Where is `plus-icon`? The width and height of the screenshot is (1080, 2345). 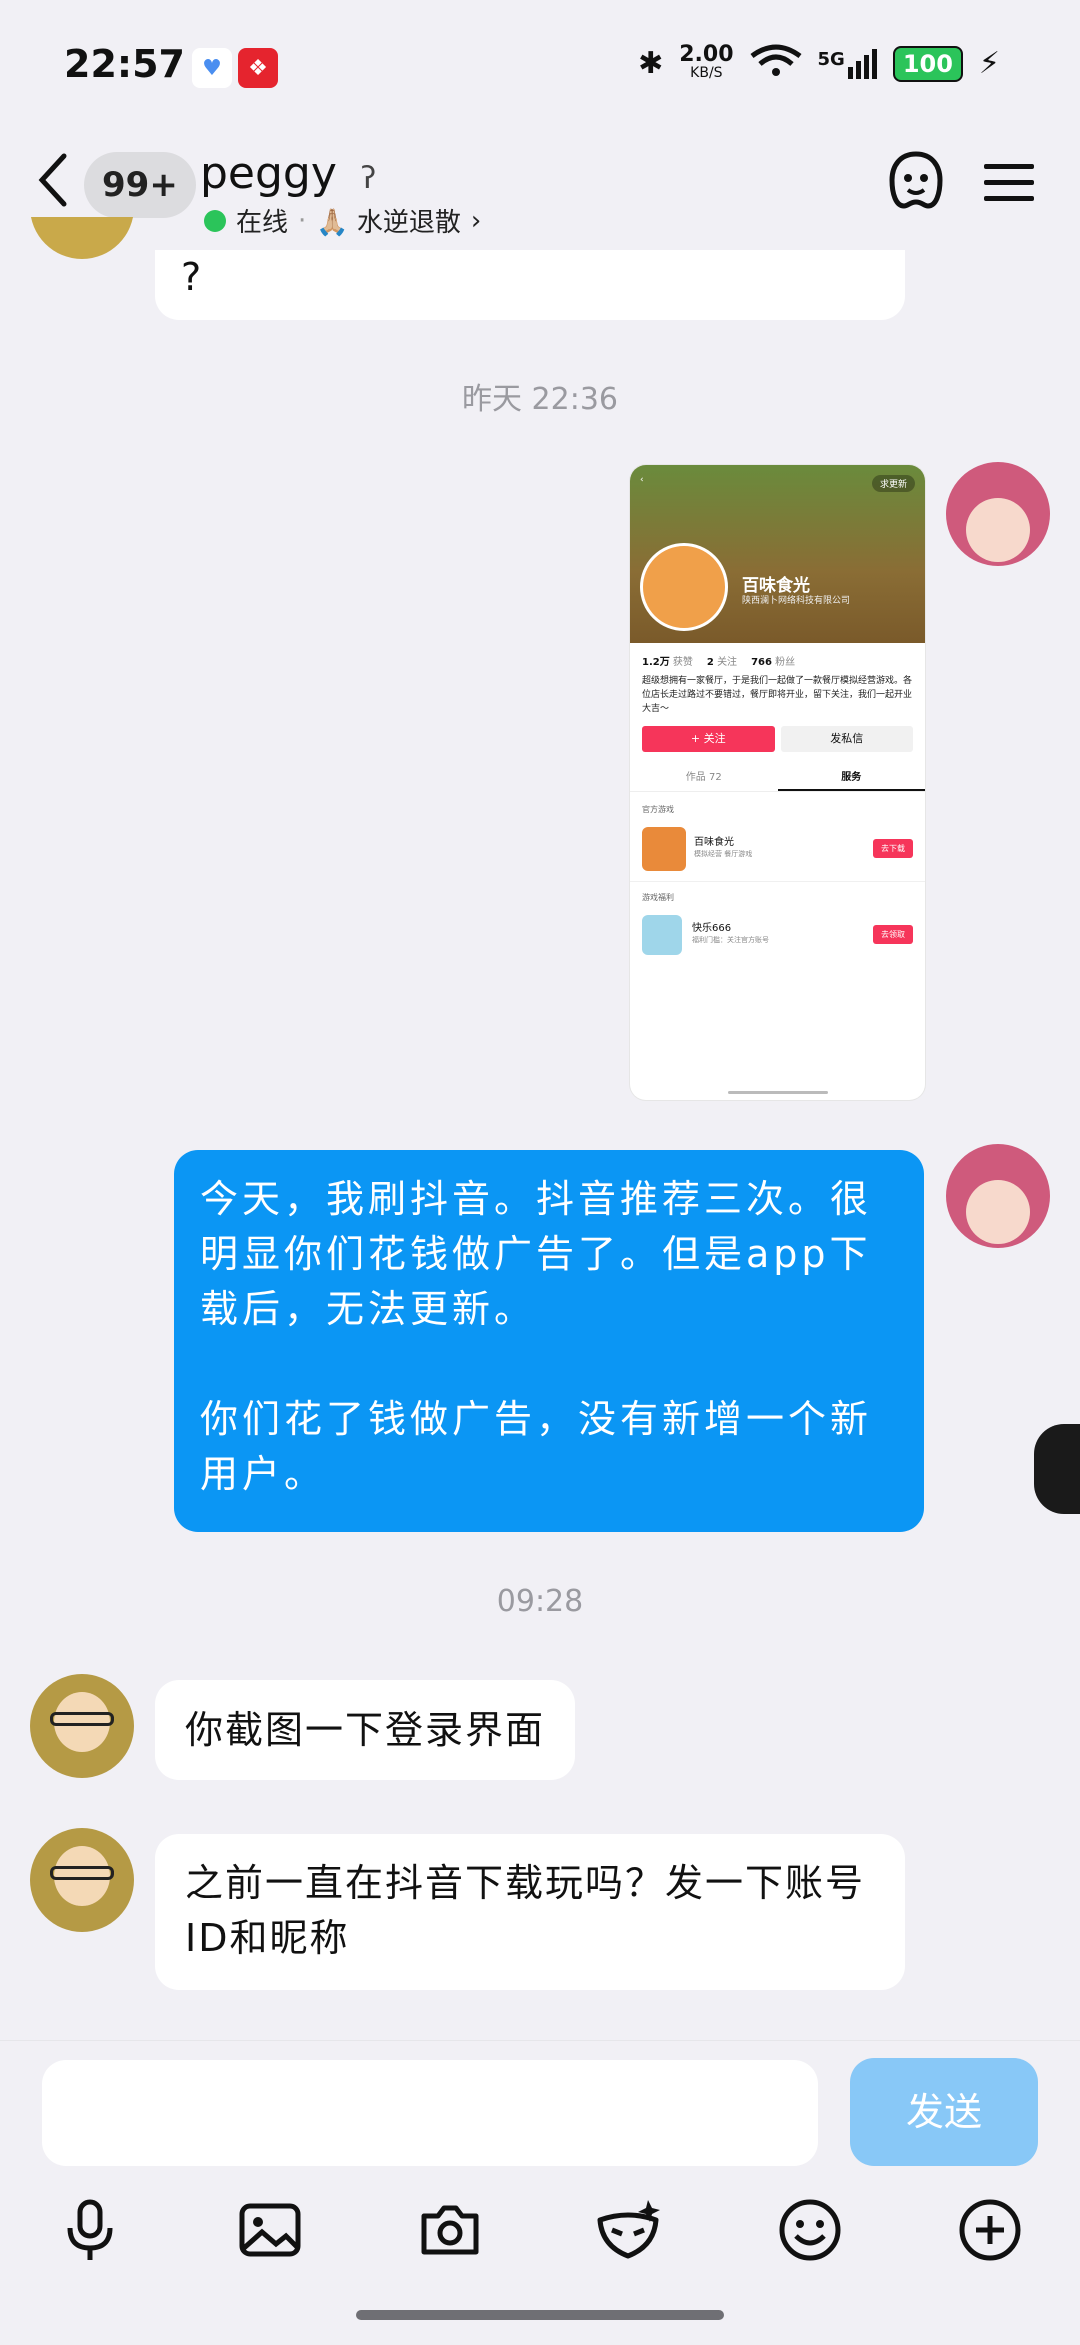 plus-icon is located at coordinates (990, 2230).